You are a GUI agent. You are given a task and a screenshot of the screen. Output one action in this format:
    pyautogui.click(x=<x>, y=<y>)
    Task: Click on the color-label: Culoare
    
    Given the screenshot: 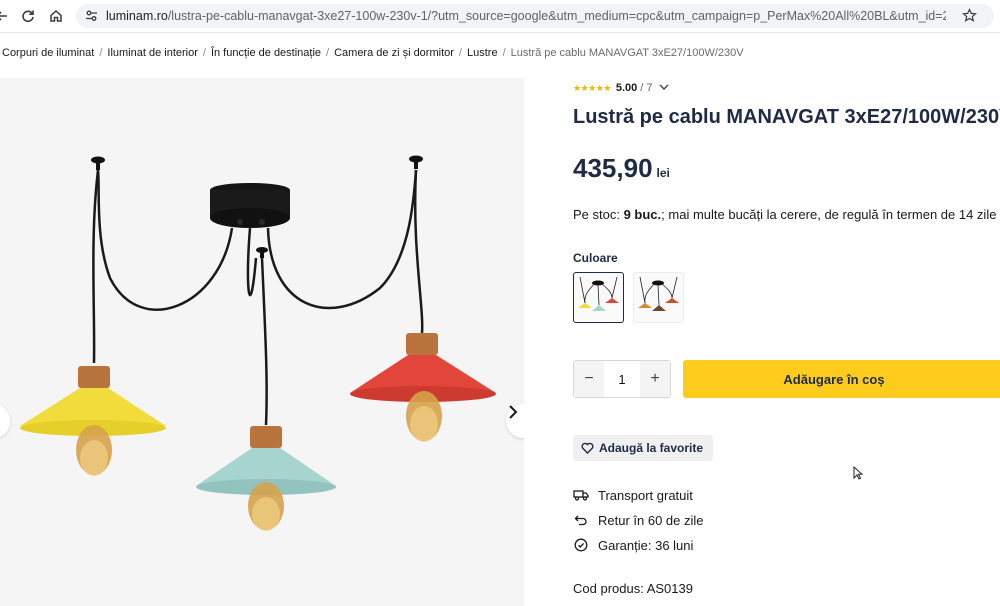 What is the action you would take?
    pyautogui.click(x=595, y=258)
    